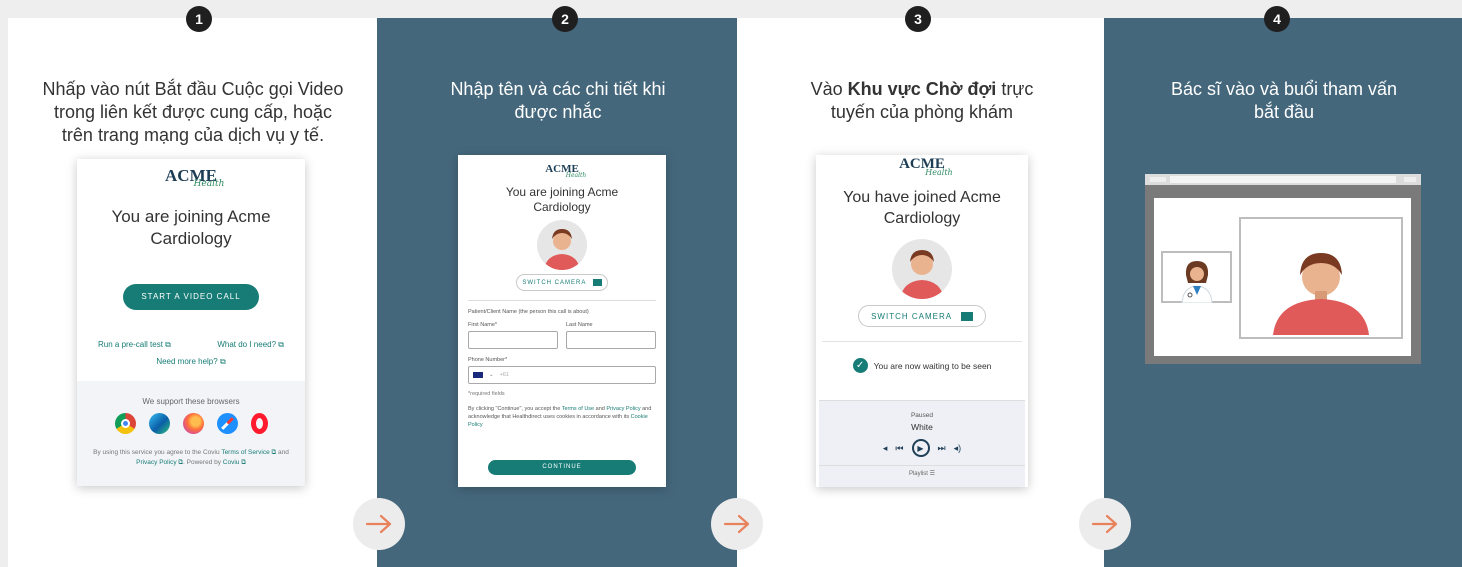  I want to click on phone-placeholder: +61, so click(504, 375).